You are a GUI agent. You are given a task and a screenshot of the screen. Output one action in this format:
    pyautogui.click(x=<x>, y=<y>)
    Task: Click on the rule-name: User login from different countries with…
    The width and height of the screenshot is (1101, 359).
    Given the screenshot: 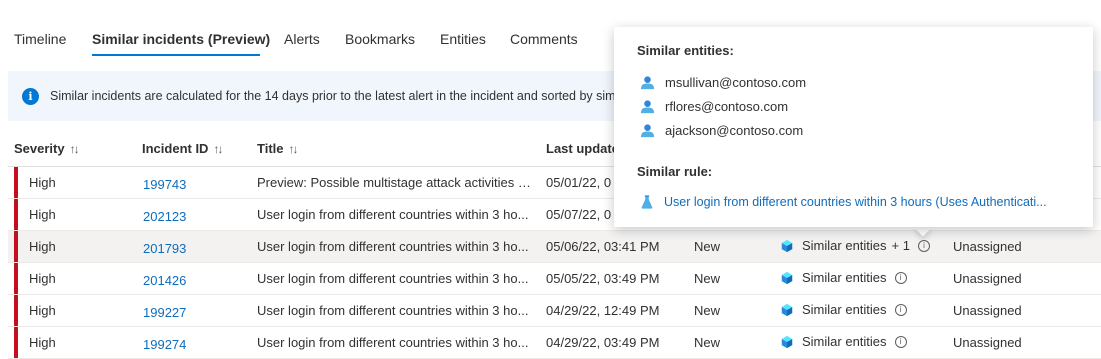 What is the action you would take?
    pyautogui.click(x=855, y=202)
    